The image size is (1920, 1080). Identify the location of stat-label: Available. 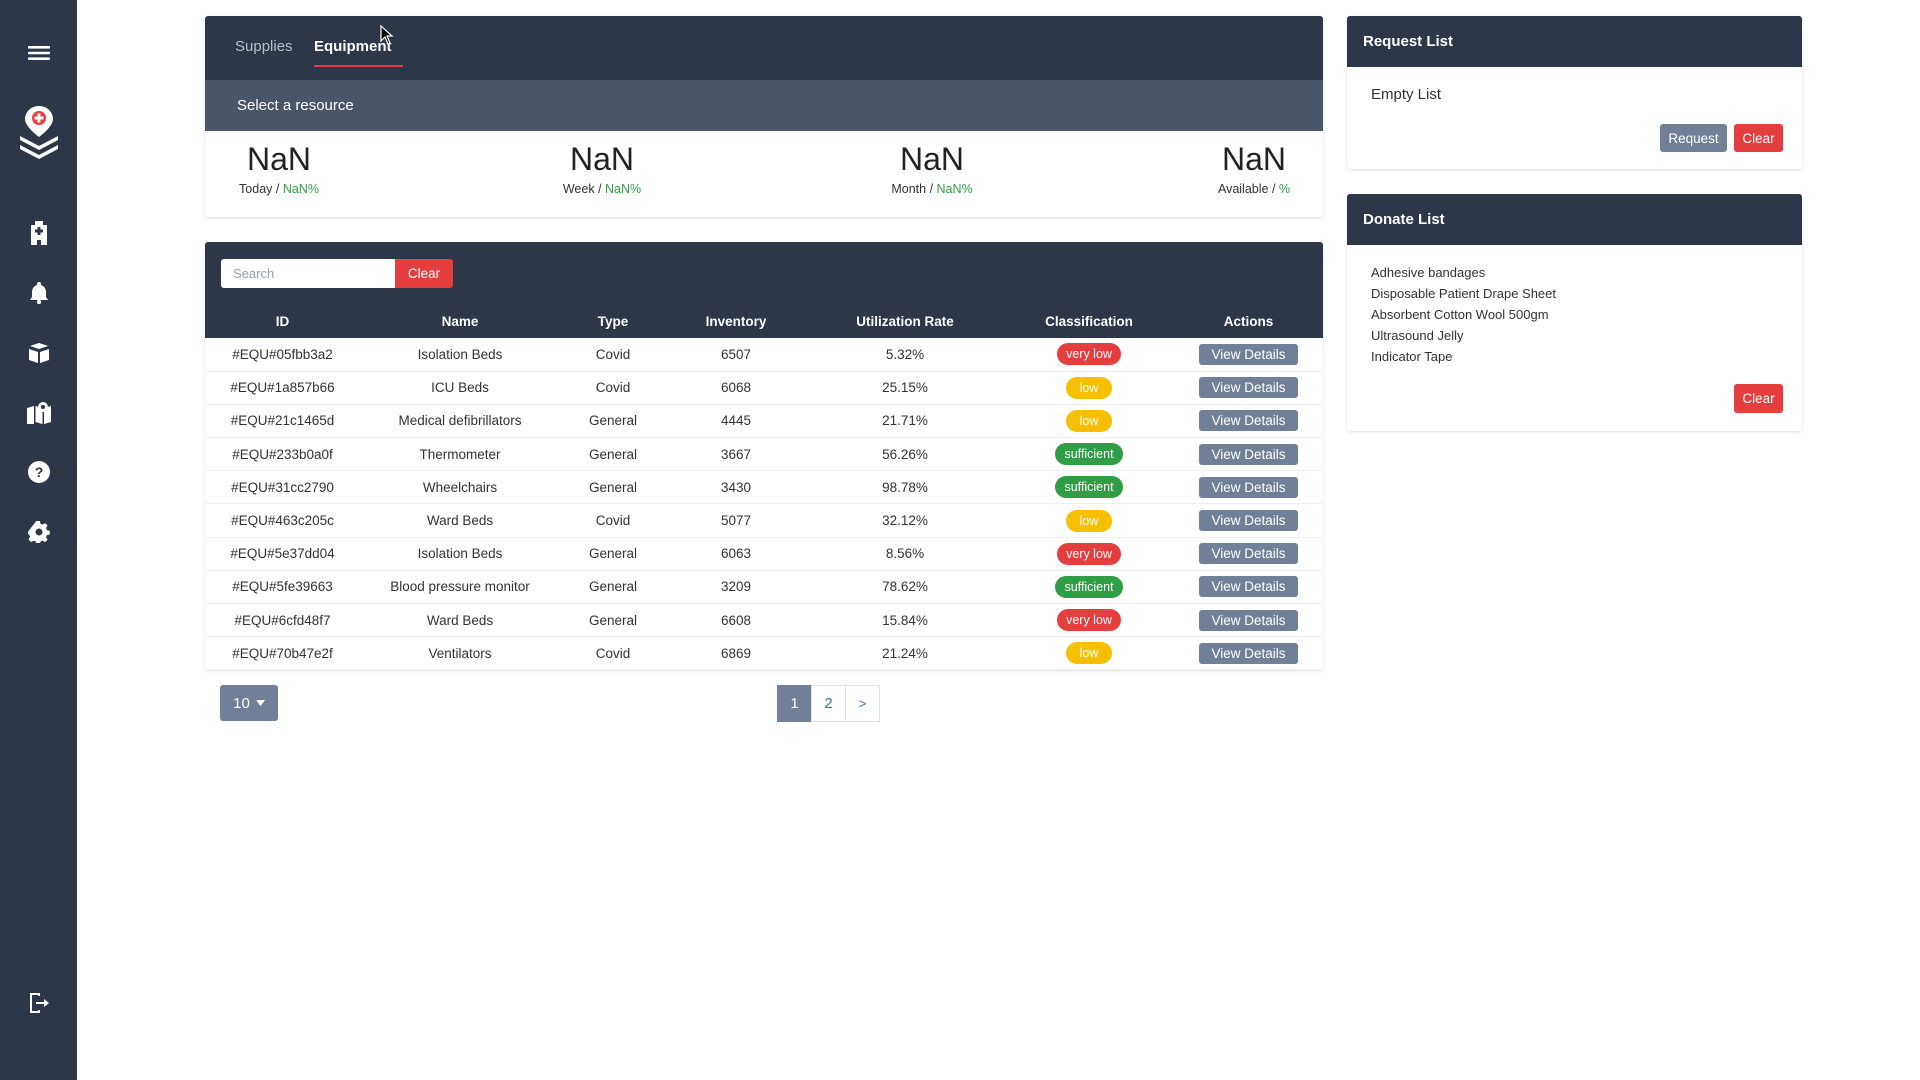
(1243, 189).